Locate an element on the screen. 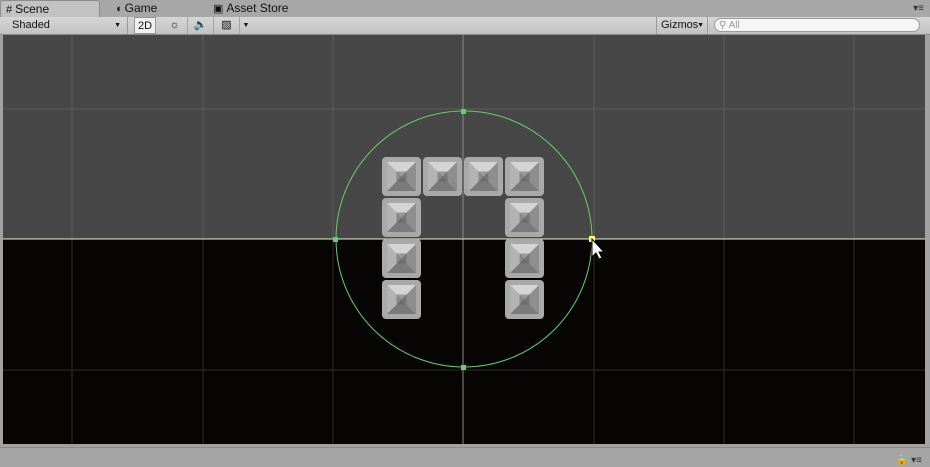  search-placeholder: All is located at coordinates (734, 25).